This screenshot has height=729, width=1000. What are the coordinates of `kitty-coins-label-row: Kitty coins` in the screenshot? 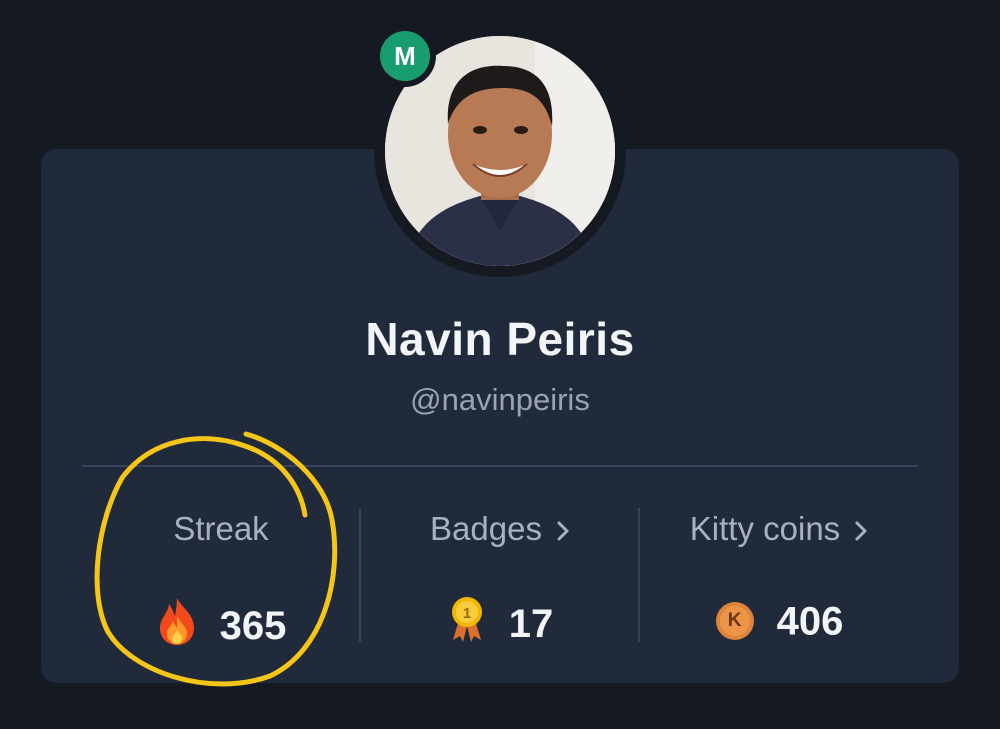 It's located at (779, 529).